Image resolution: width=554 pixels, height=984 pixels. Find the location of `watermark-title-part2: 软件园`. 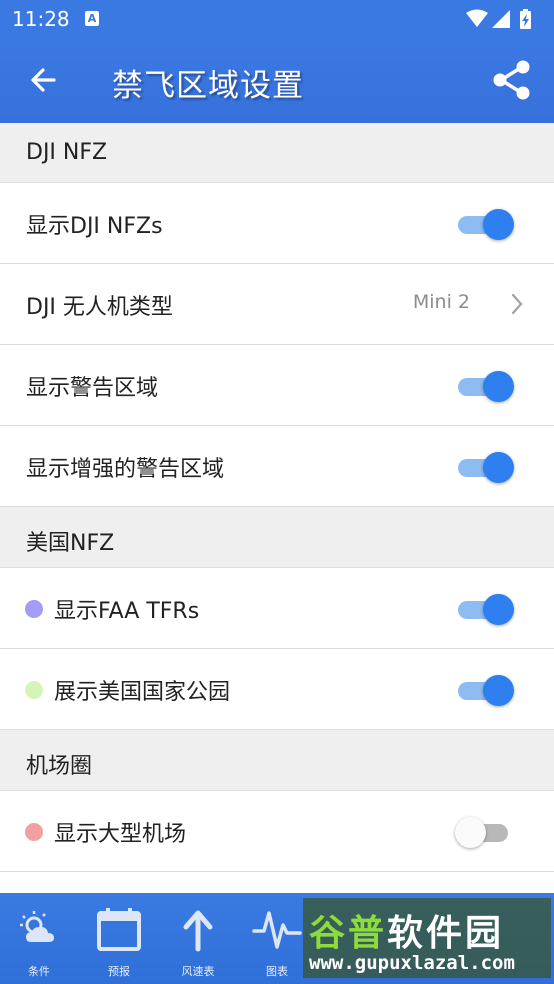

watermark-title-part2: 软件园 is located at coordinates (446, 933).